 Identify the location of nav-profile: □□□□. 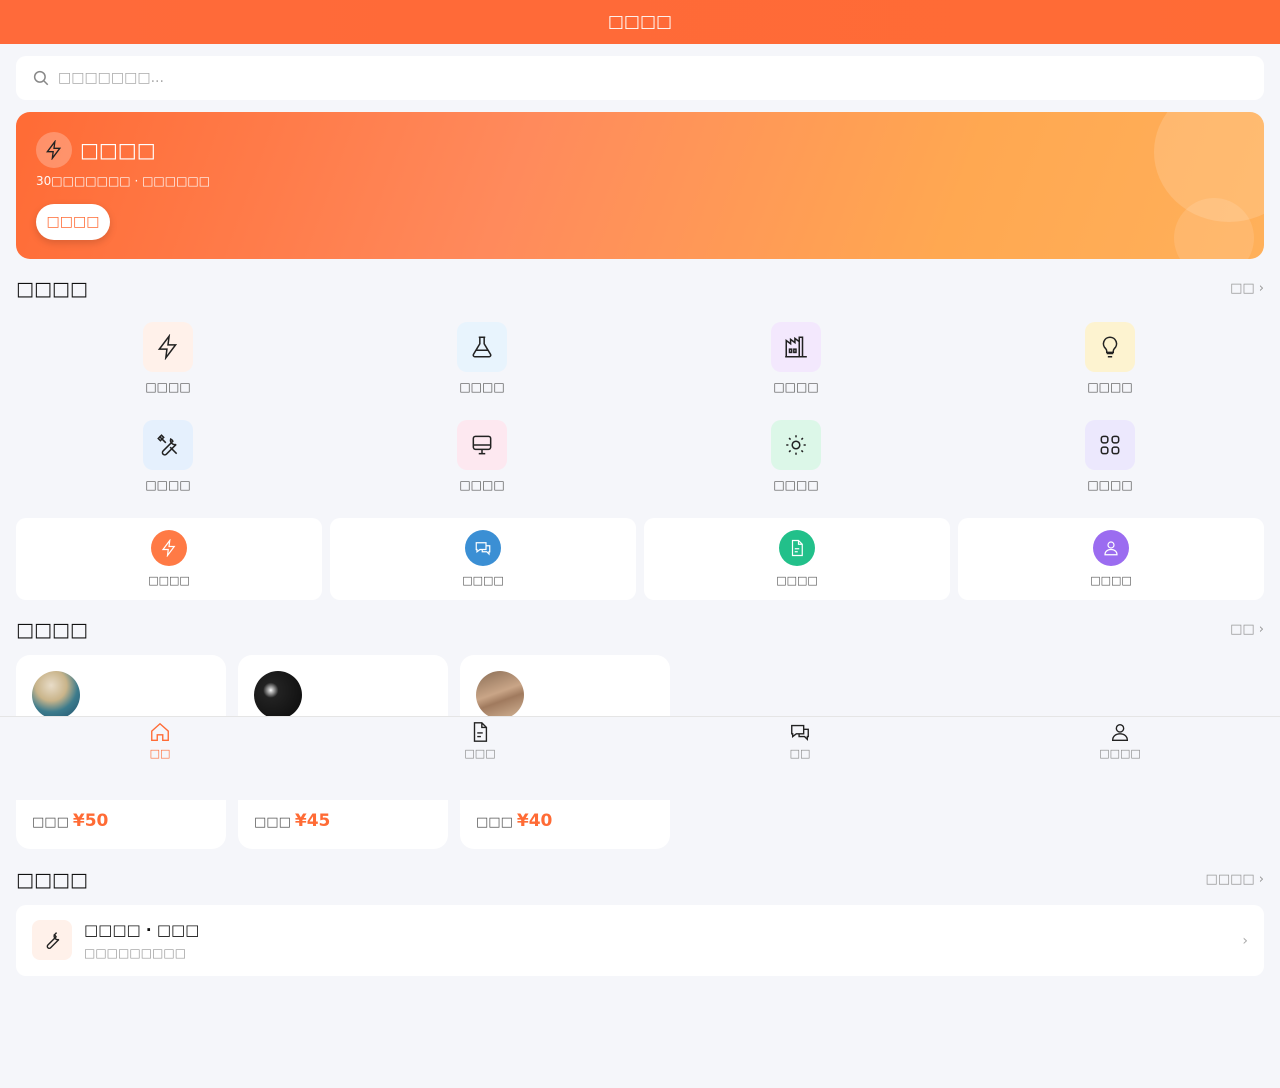
(1120, 740).